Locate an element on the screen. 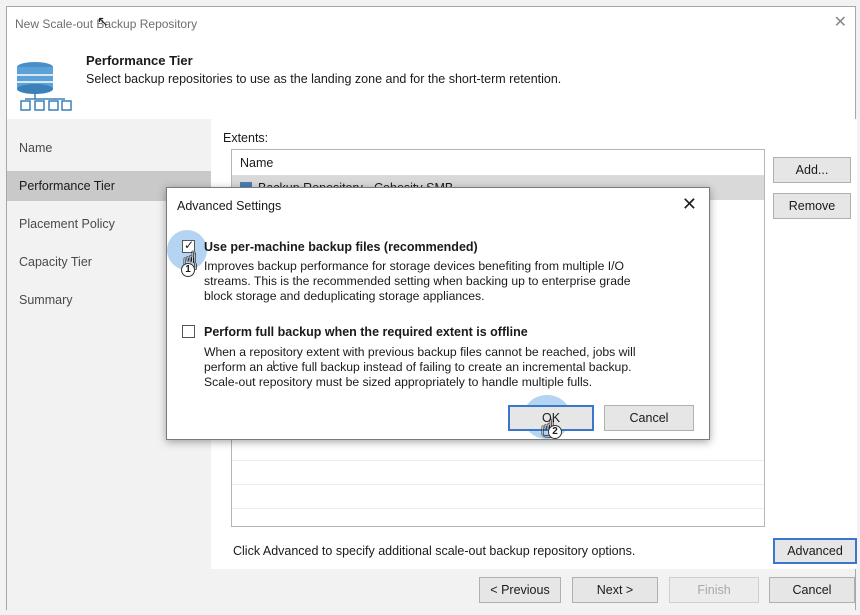 This screenshot has width=860, height=615. close-icon: ✕ is located at coordinates (840, 23).